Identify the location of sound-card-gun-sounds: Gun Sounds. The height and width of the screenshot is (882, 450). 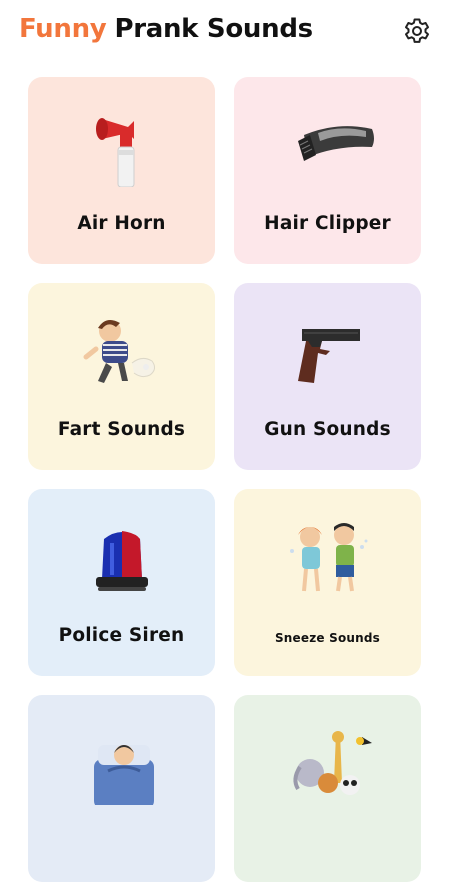
(327, 376).